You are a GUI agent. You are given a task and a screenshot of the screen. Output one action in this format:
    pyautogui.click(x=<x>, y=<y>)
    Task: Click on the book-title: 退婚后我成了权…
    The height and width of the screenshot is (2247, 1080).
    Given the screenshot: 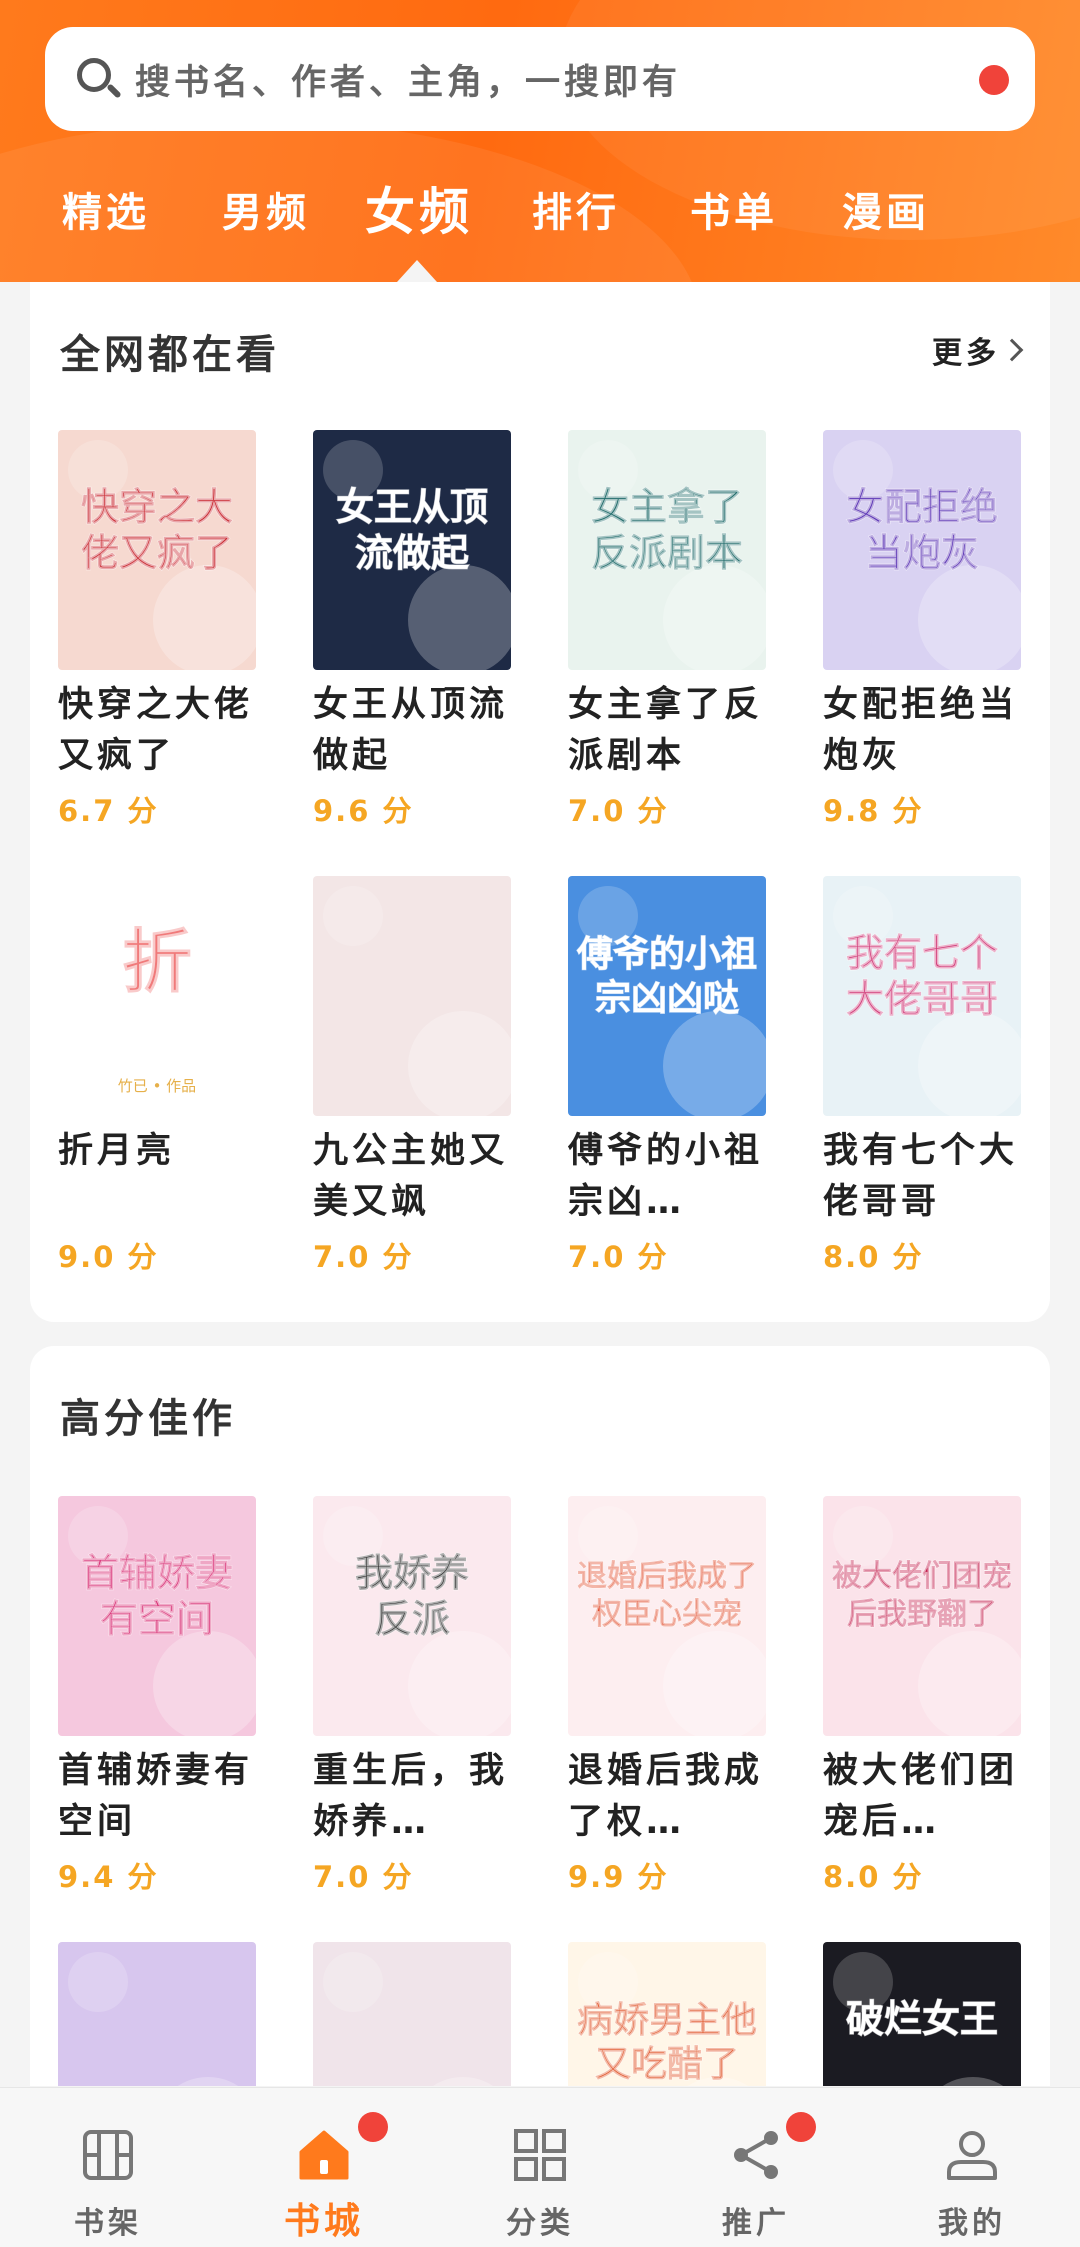 What is the action you would take?
    pyautogui.click(x=666, y=1796)
    